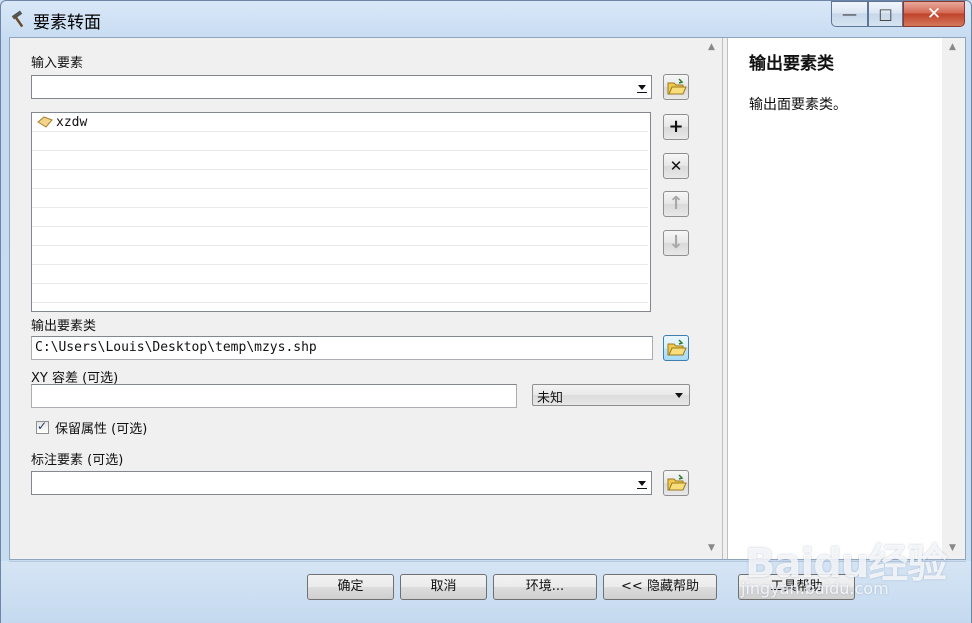  I want to click on maximize-icon: □, so click(885, 14).